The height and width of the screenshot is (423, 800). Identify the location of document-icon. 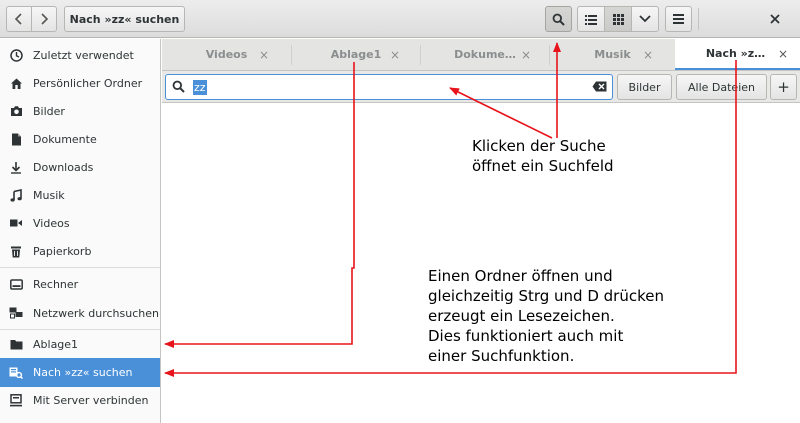
(16, 139).